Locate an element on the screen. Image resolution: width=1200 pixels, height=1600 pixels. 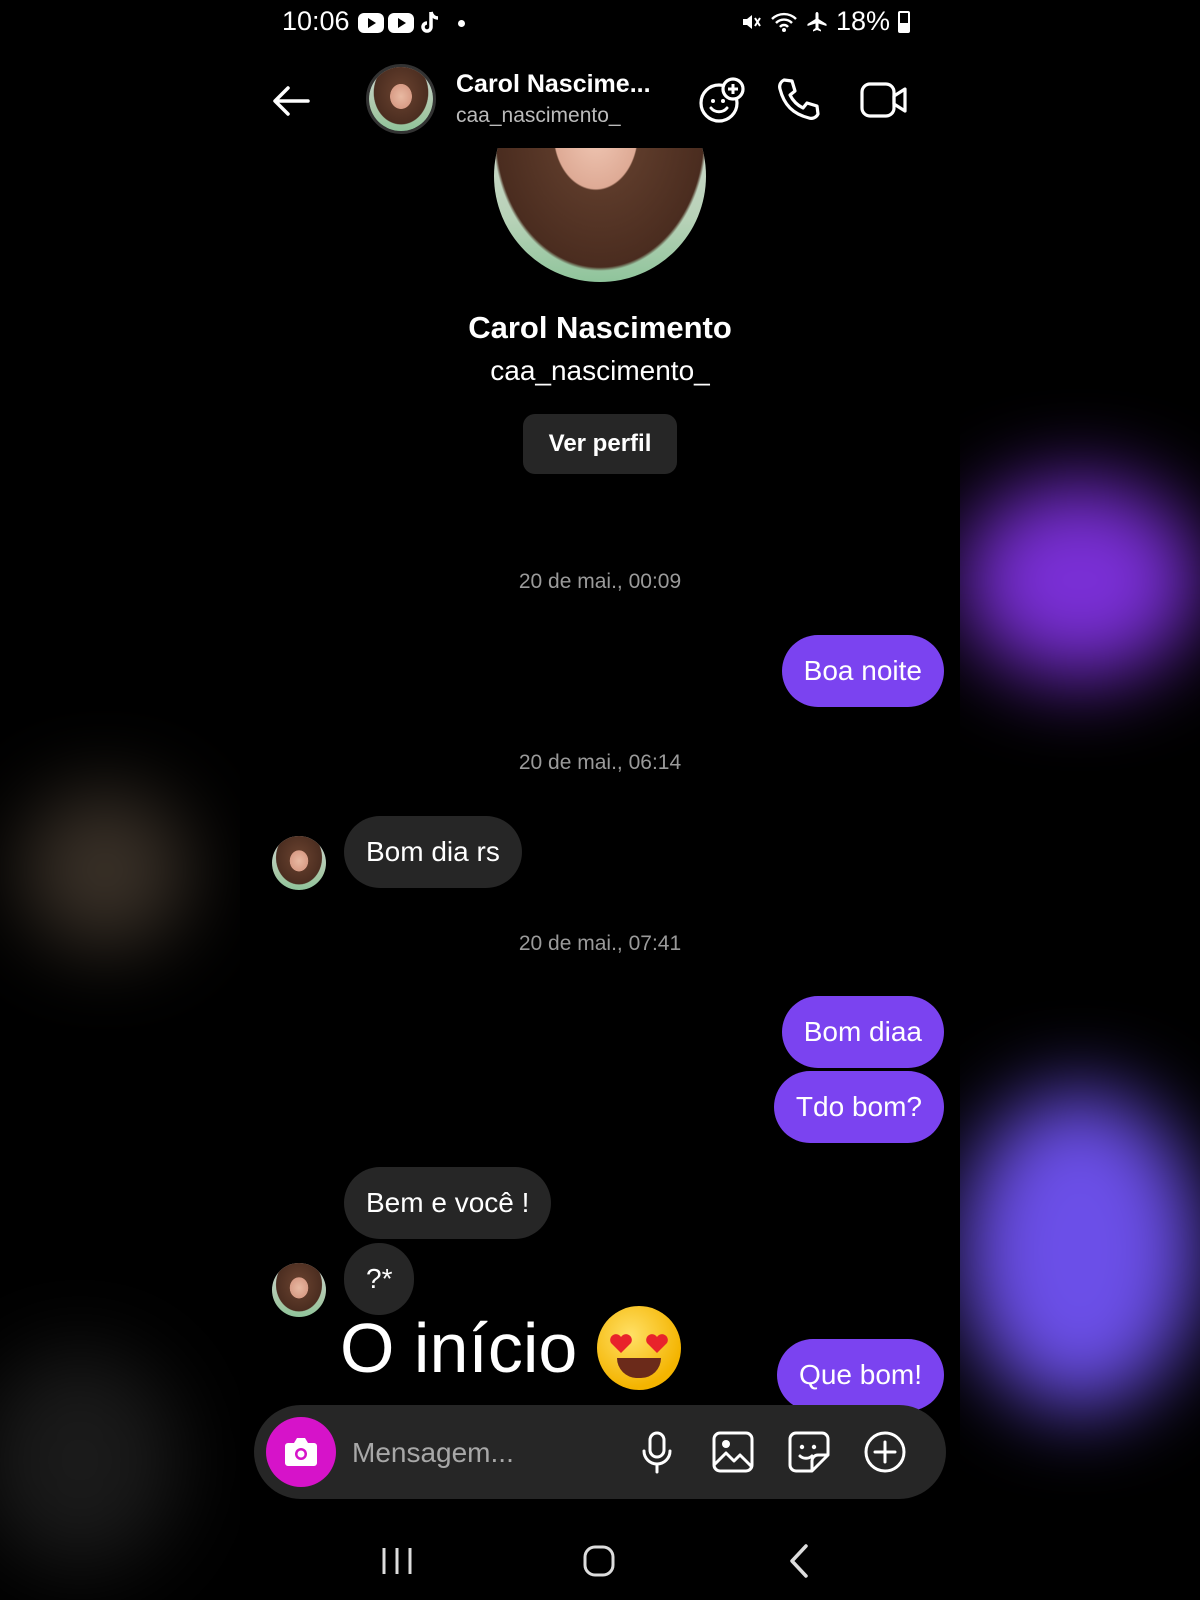
message-timestamp: 20 de mai., 06:14 is located at coordinates (600, 762).